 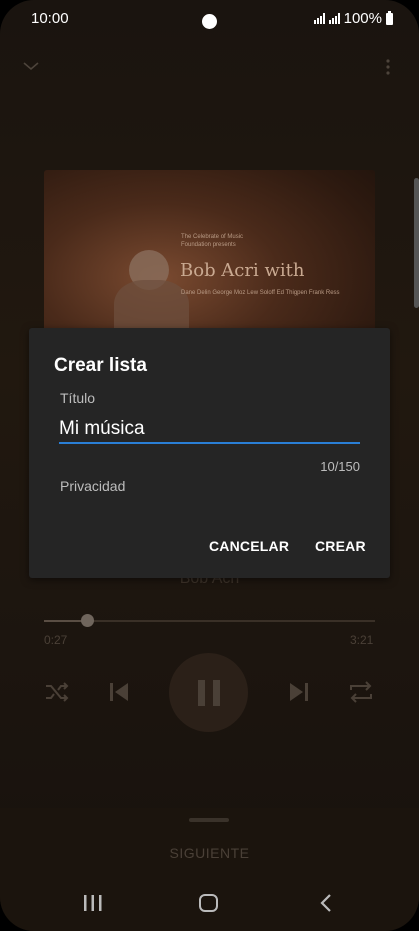 What do you see at coordinates (209, 621) in the screenshot?
I see `progress-track` at bounding box center [209, 621].